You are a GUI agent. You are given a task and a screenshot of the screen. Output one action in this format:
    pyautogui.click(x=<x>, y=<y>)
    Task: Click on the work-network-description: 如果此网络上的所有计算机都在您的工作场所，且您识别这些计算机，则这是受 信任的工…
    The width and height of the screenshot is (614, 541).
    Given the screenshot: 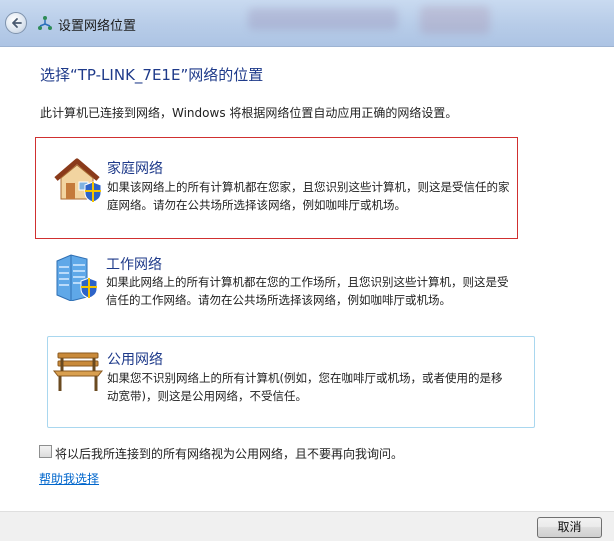 What is the action you would take?
    pyautogui.click(x=307, y=291)
    